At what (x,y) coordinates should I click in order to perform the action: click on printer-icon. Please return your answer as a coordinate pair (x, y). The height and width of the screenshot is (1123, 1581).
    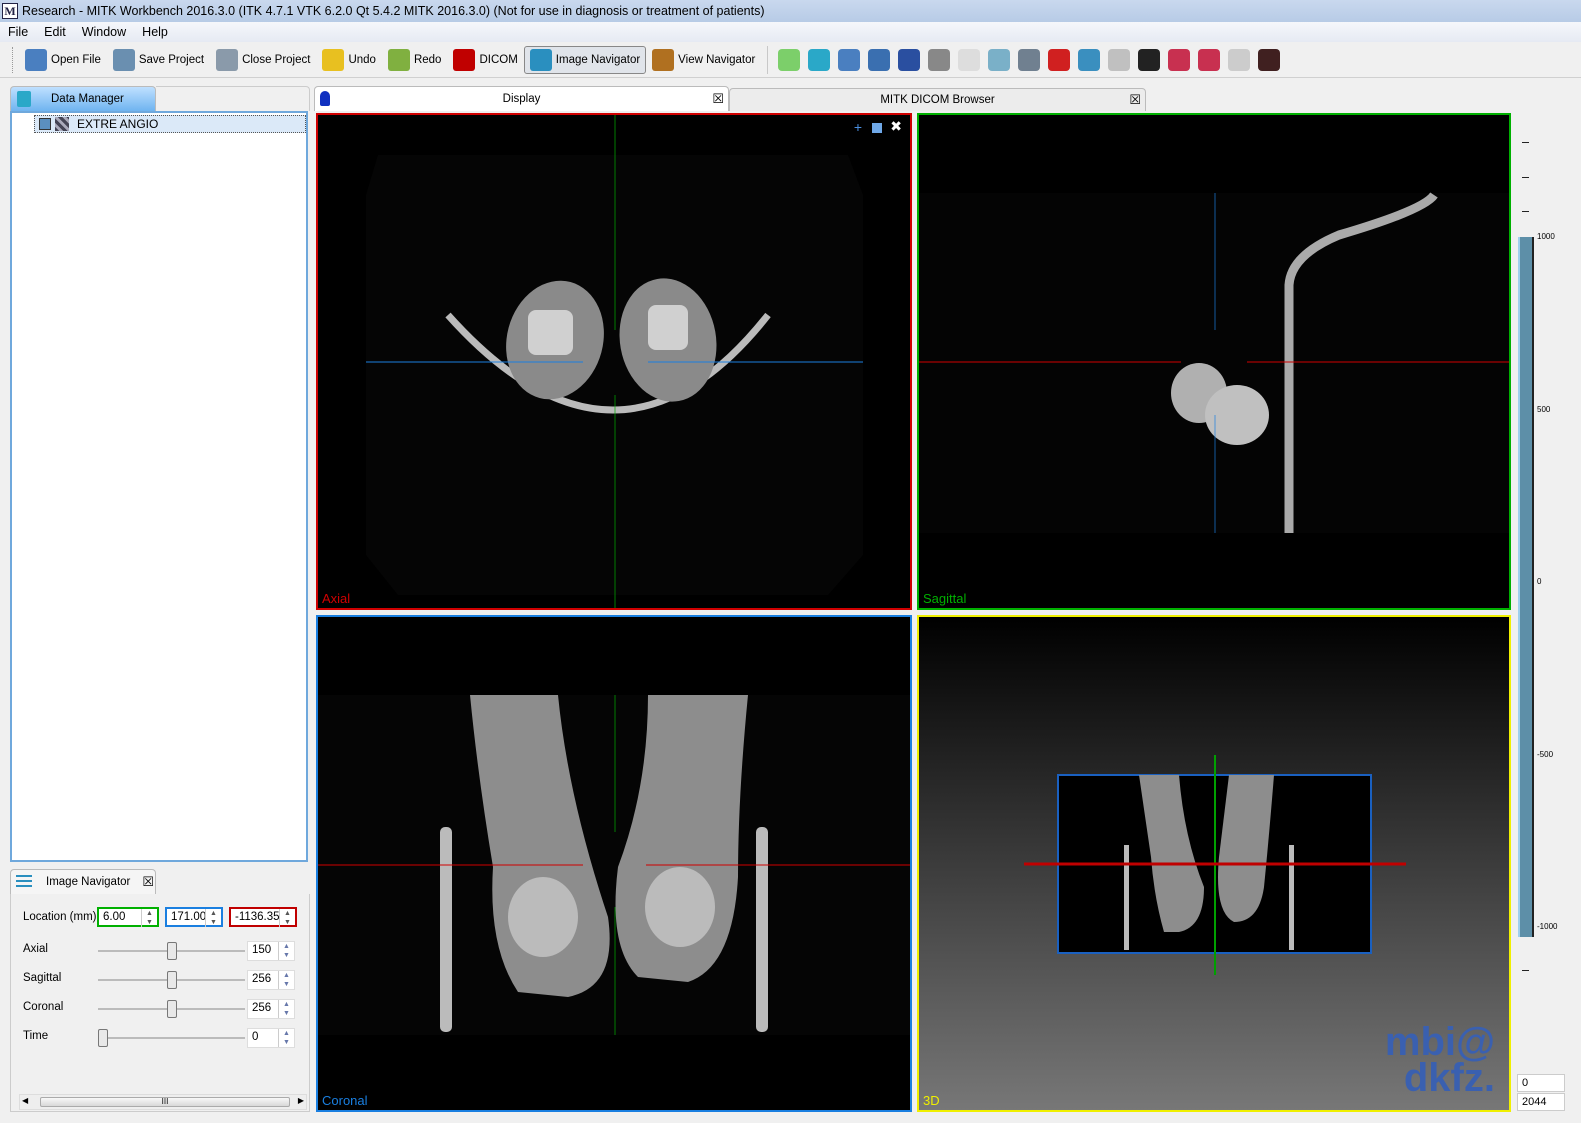
    Looking at the image, I should click on (227, 59).